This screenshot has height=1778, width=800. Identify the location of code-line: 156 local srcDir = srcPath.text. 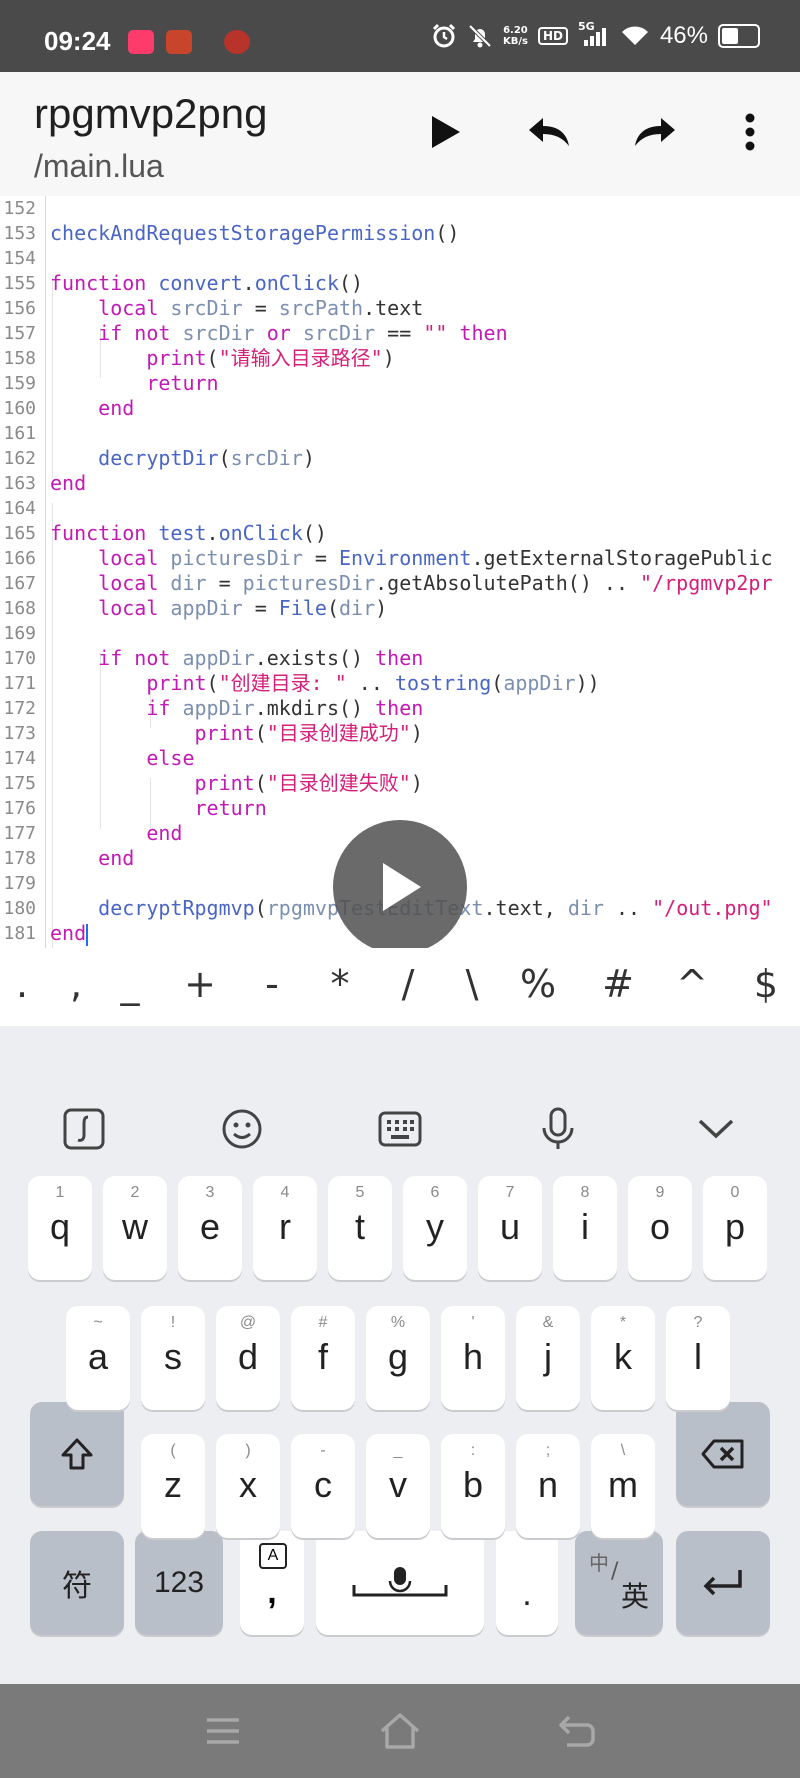
(400, 308).